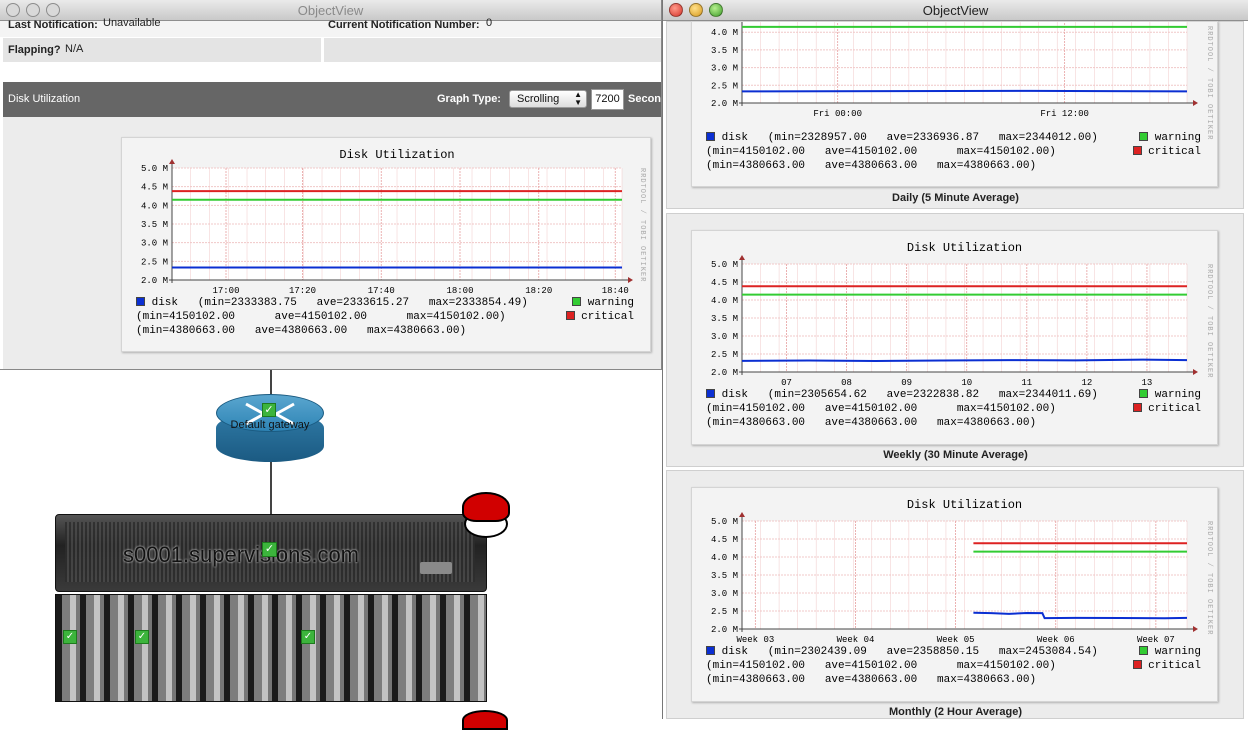 The image size is (1248, 730). Describe the element at coordinates (906, 383) in the screenshot. I see `x-tick-label: 09` at that location.